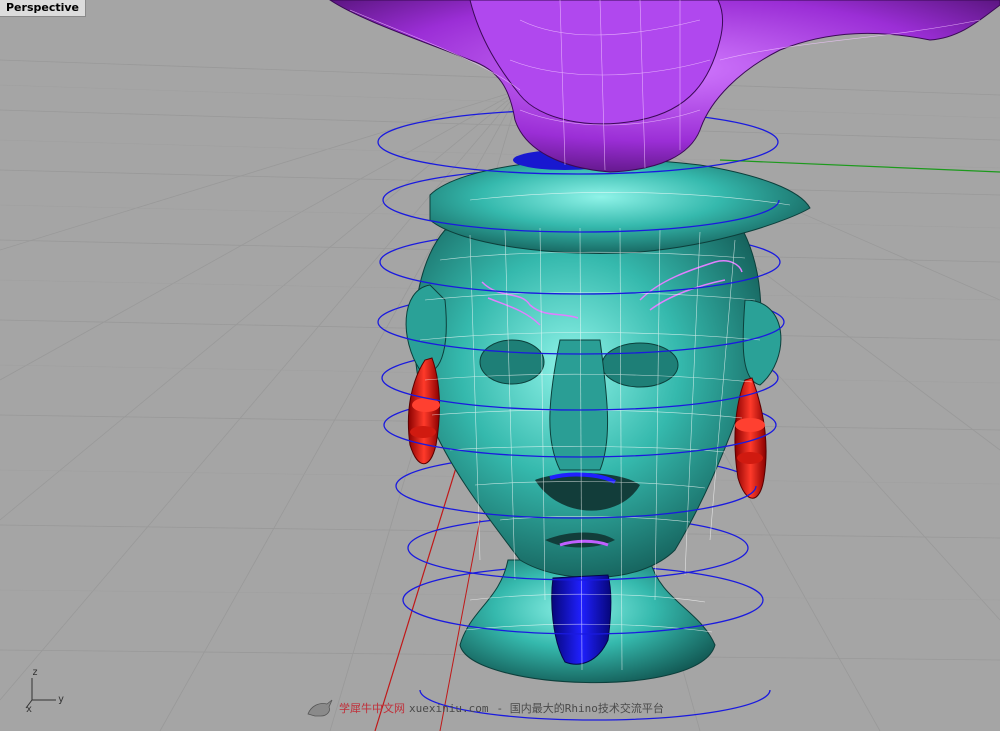  I want to click on watermark: 学犀牛中文网 xuexiniu.com - 国内最大的Rhino技术交流平台, so click(484, 708).